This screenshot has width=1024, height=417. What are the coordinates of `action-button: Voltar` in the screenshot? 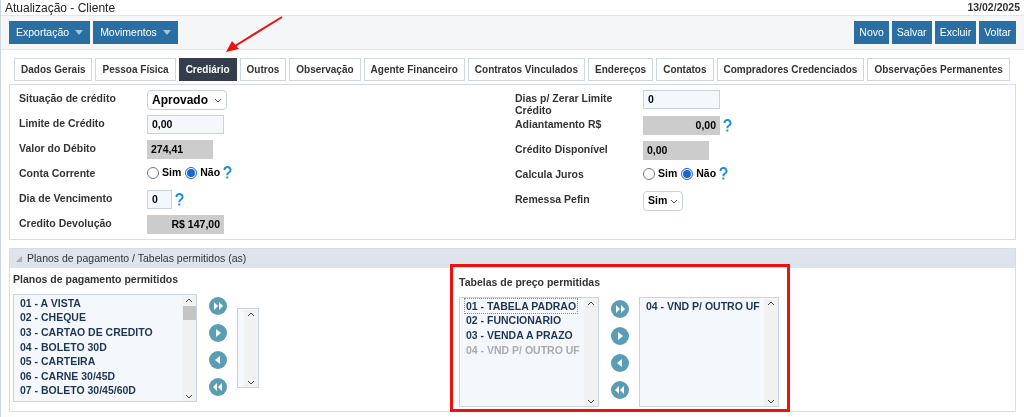 It's located at (997, 32).